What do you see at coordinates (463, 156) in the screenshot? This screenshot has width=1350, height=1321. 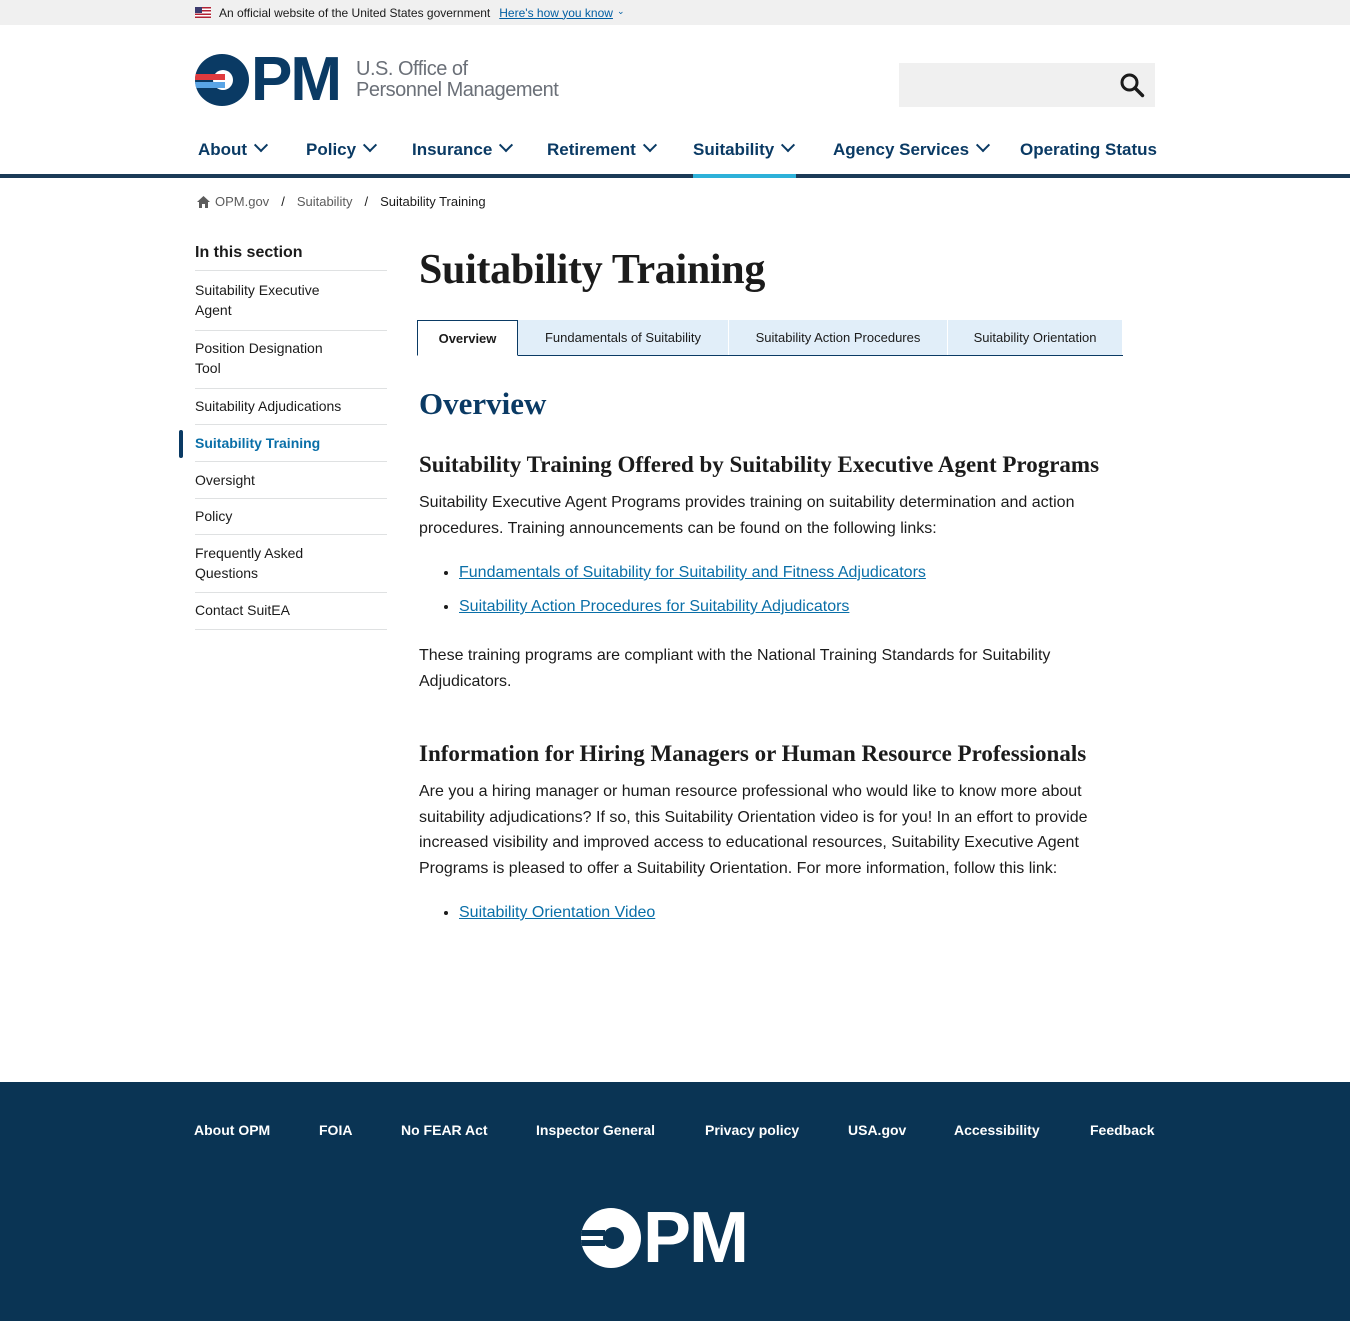 I see `nav-insurance: Insurance` at bounding box center [463, 156].